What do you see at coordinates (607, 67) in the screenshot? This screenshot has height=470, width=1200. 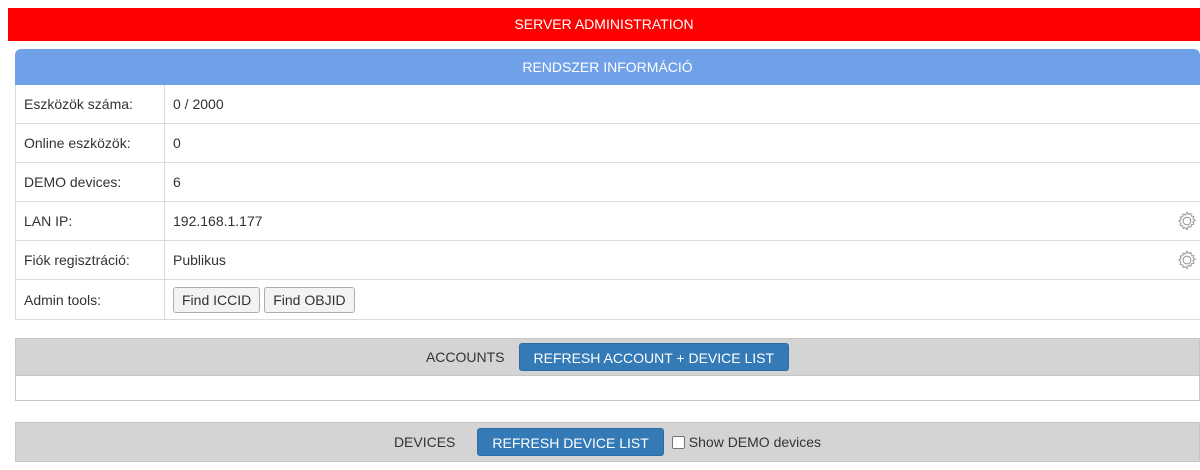 I see `system-info-title: RENDSZER INFORMÁCIÓ` at bounding box center [607, 67].